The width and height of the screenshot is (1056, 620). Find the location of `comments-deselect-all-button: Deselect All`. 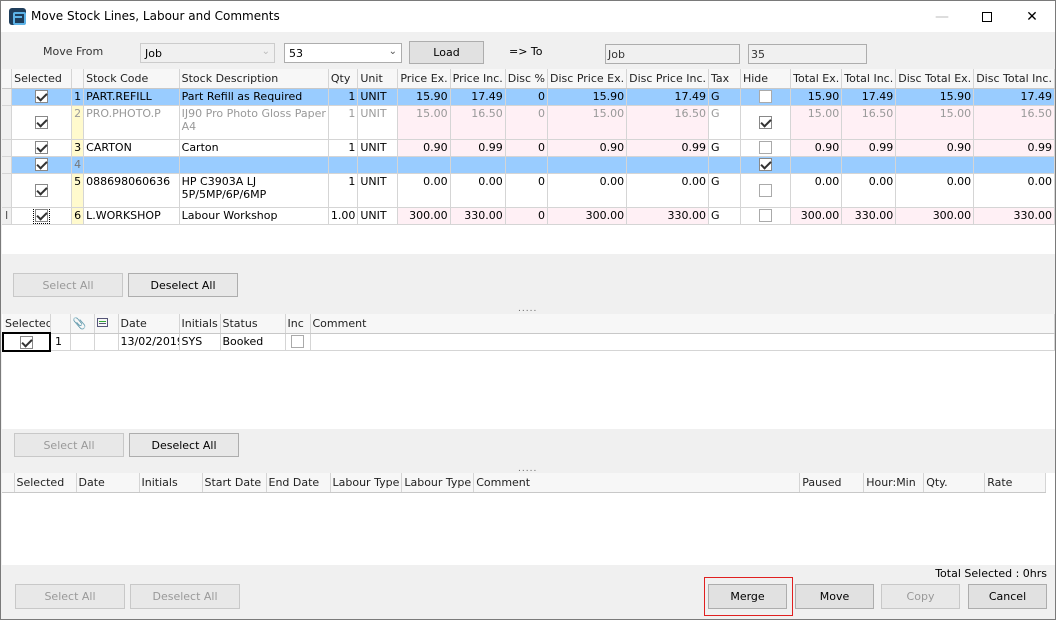

comments-deselect-all-button: Deselect All is located at coordinates (184, 445).